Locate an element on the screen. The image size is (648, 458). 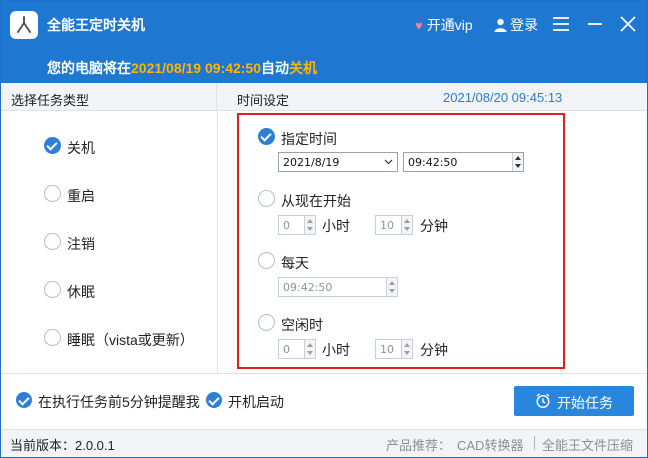
promo-prefix: 产品推荐： is located at coordinates (419, 445).